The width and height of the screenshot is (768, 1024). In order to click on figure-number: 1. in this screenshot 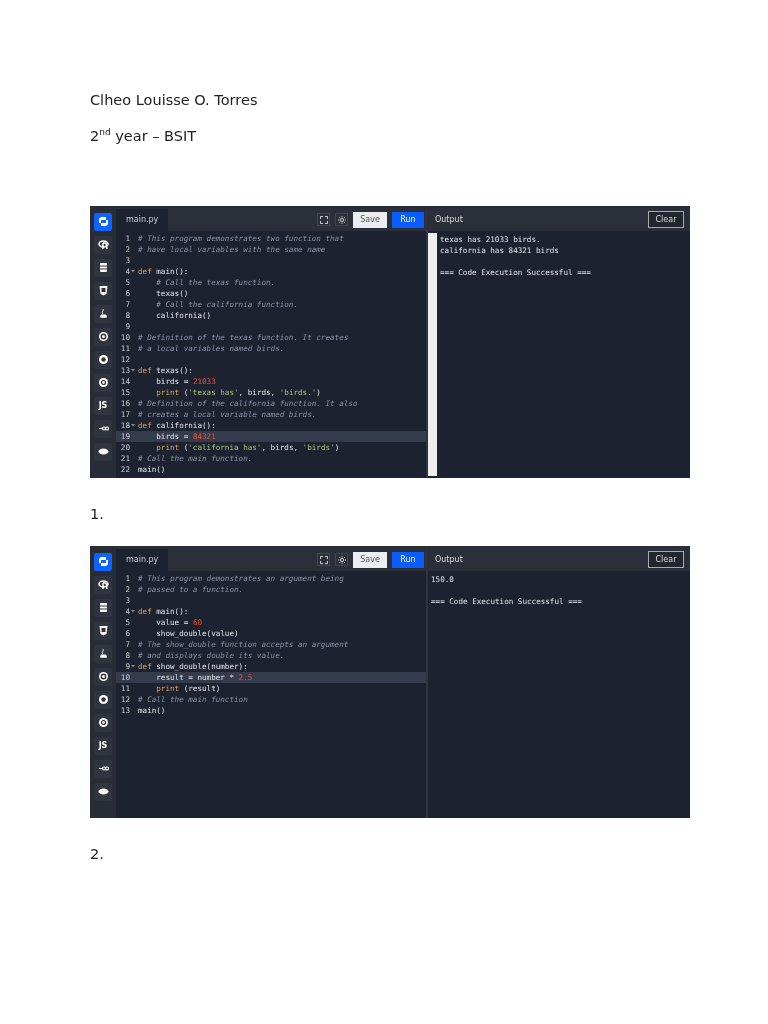, I will do `click(97, 514)`.